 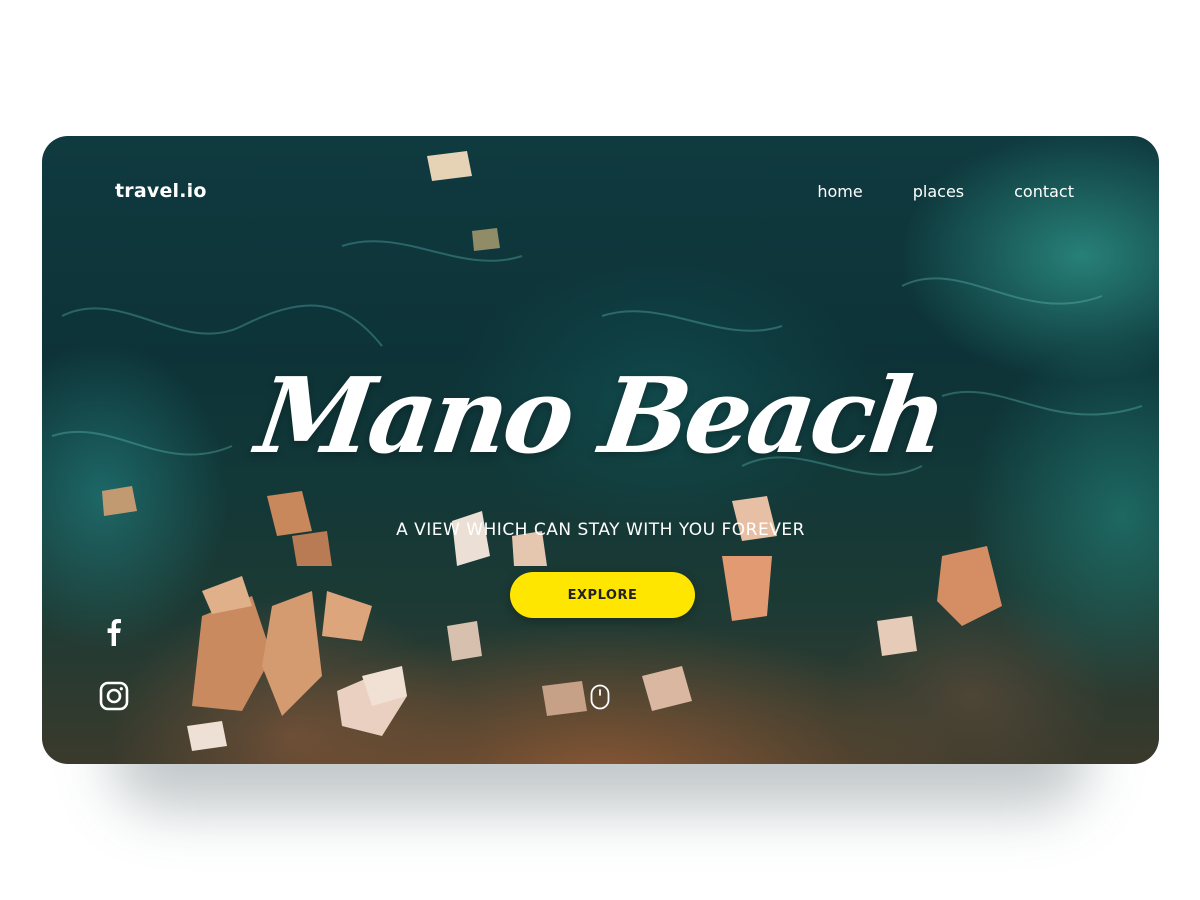 What do you see at coordinates (938, 191) in the screenshot?
I see `nav-link-places: places` at bounding box center [938, 191].